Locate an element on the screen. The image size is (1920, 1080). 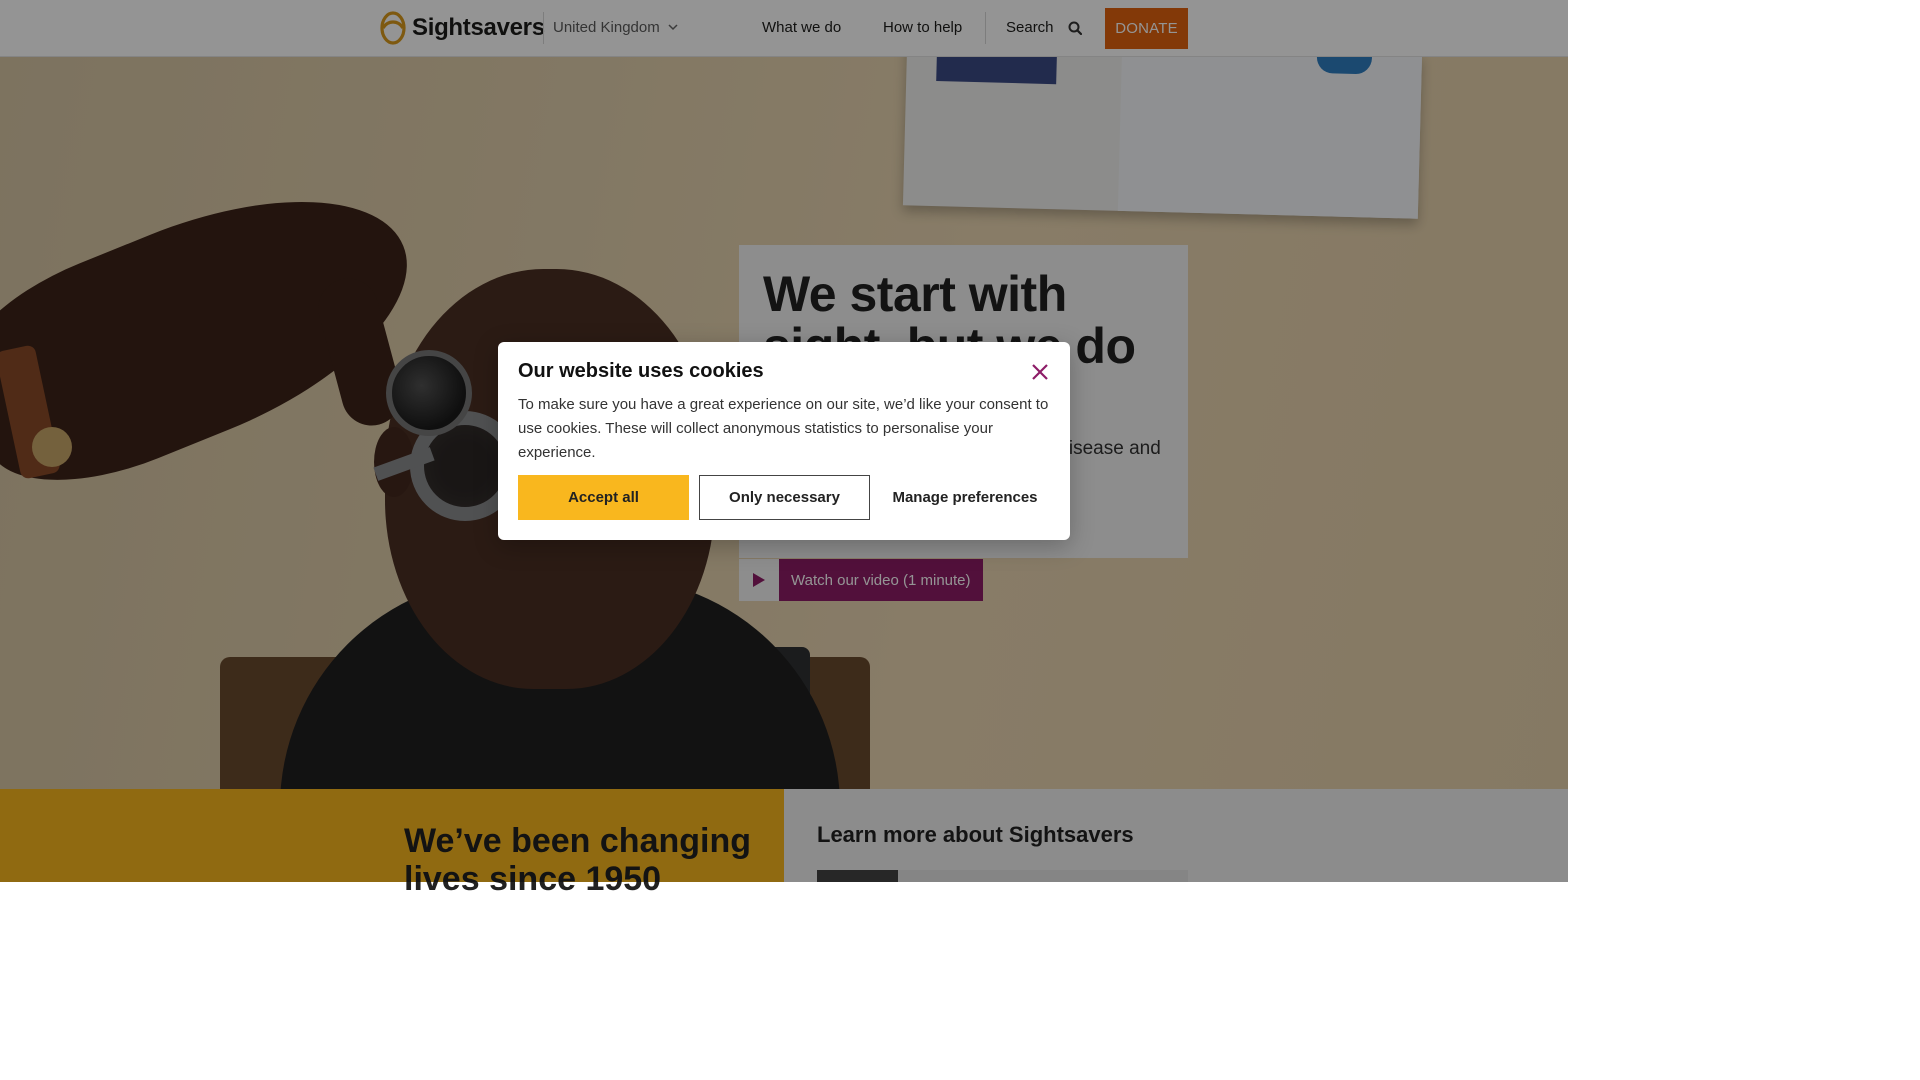
accept-all-button: Accept all is located at coordinates (603, 497).